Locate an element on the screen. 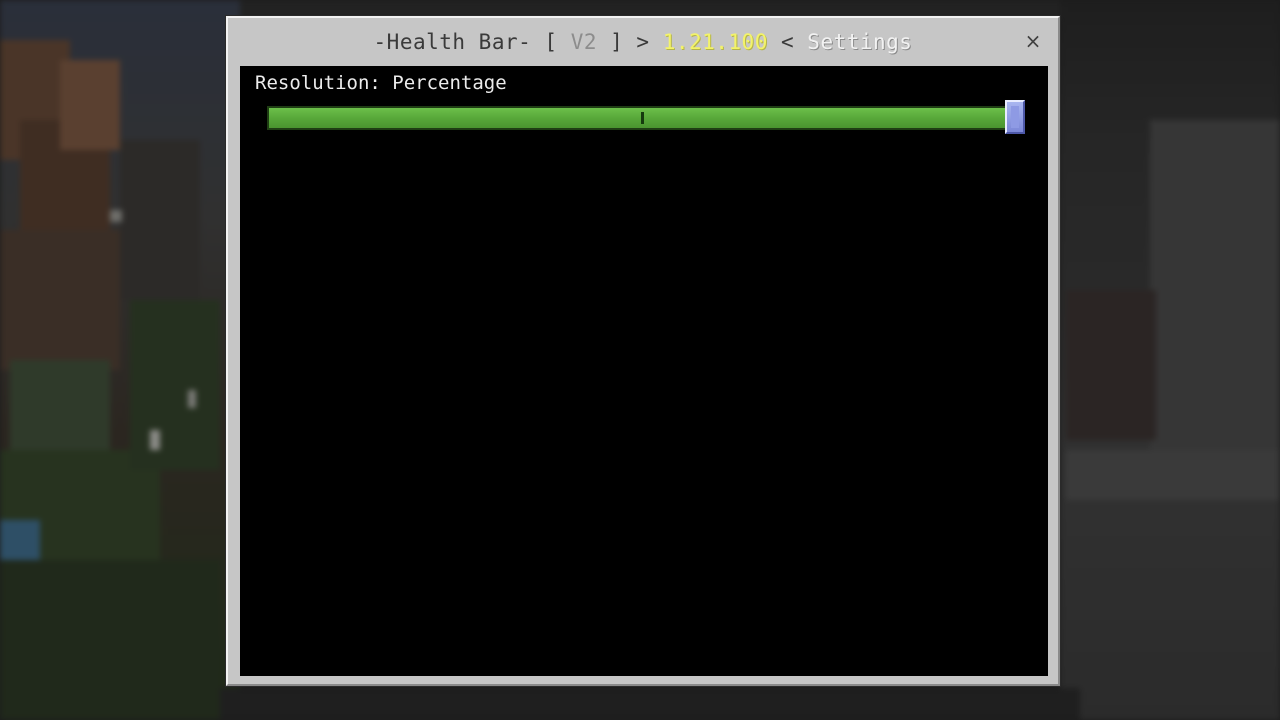  resolution-slider is located at coordinates (642, 118).